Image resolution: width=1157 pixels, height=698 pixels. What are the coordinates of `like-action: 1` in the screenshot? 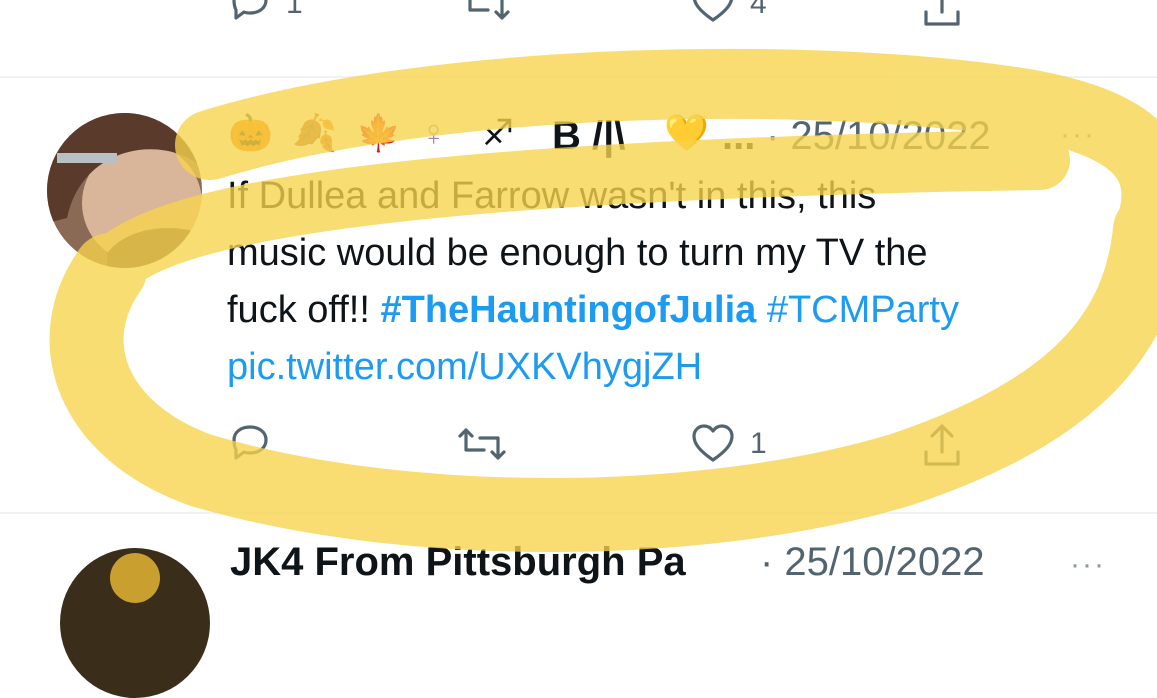 It's located at (728, 444).